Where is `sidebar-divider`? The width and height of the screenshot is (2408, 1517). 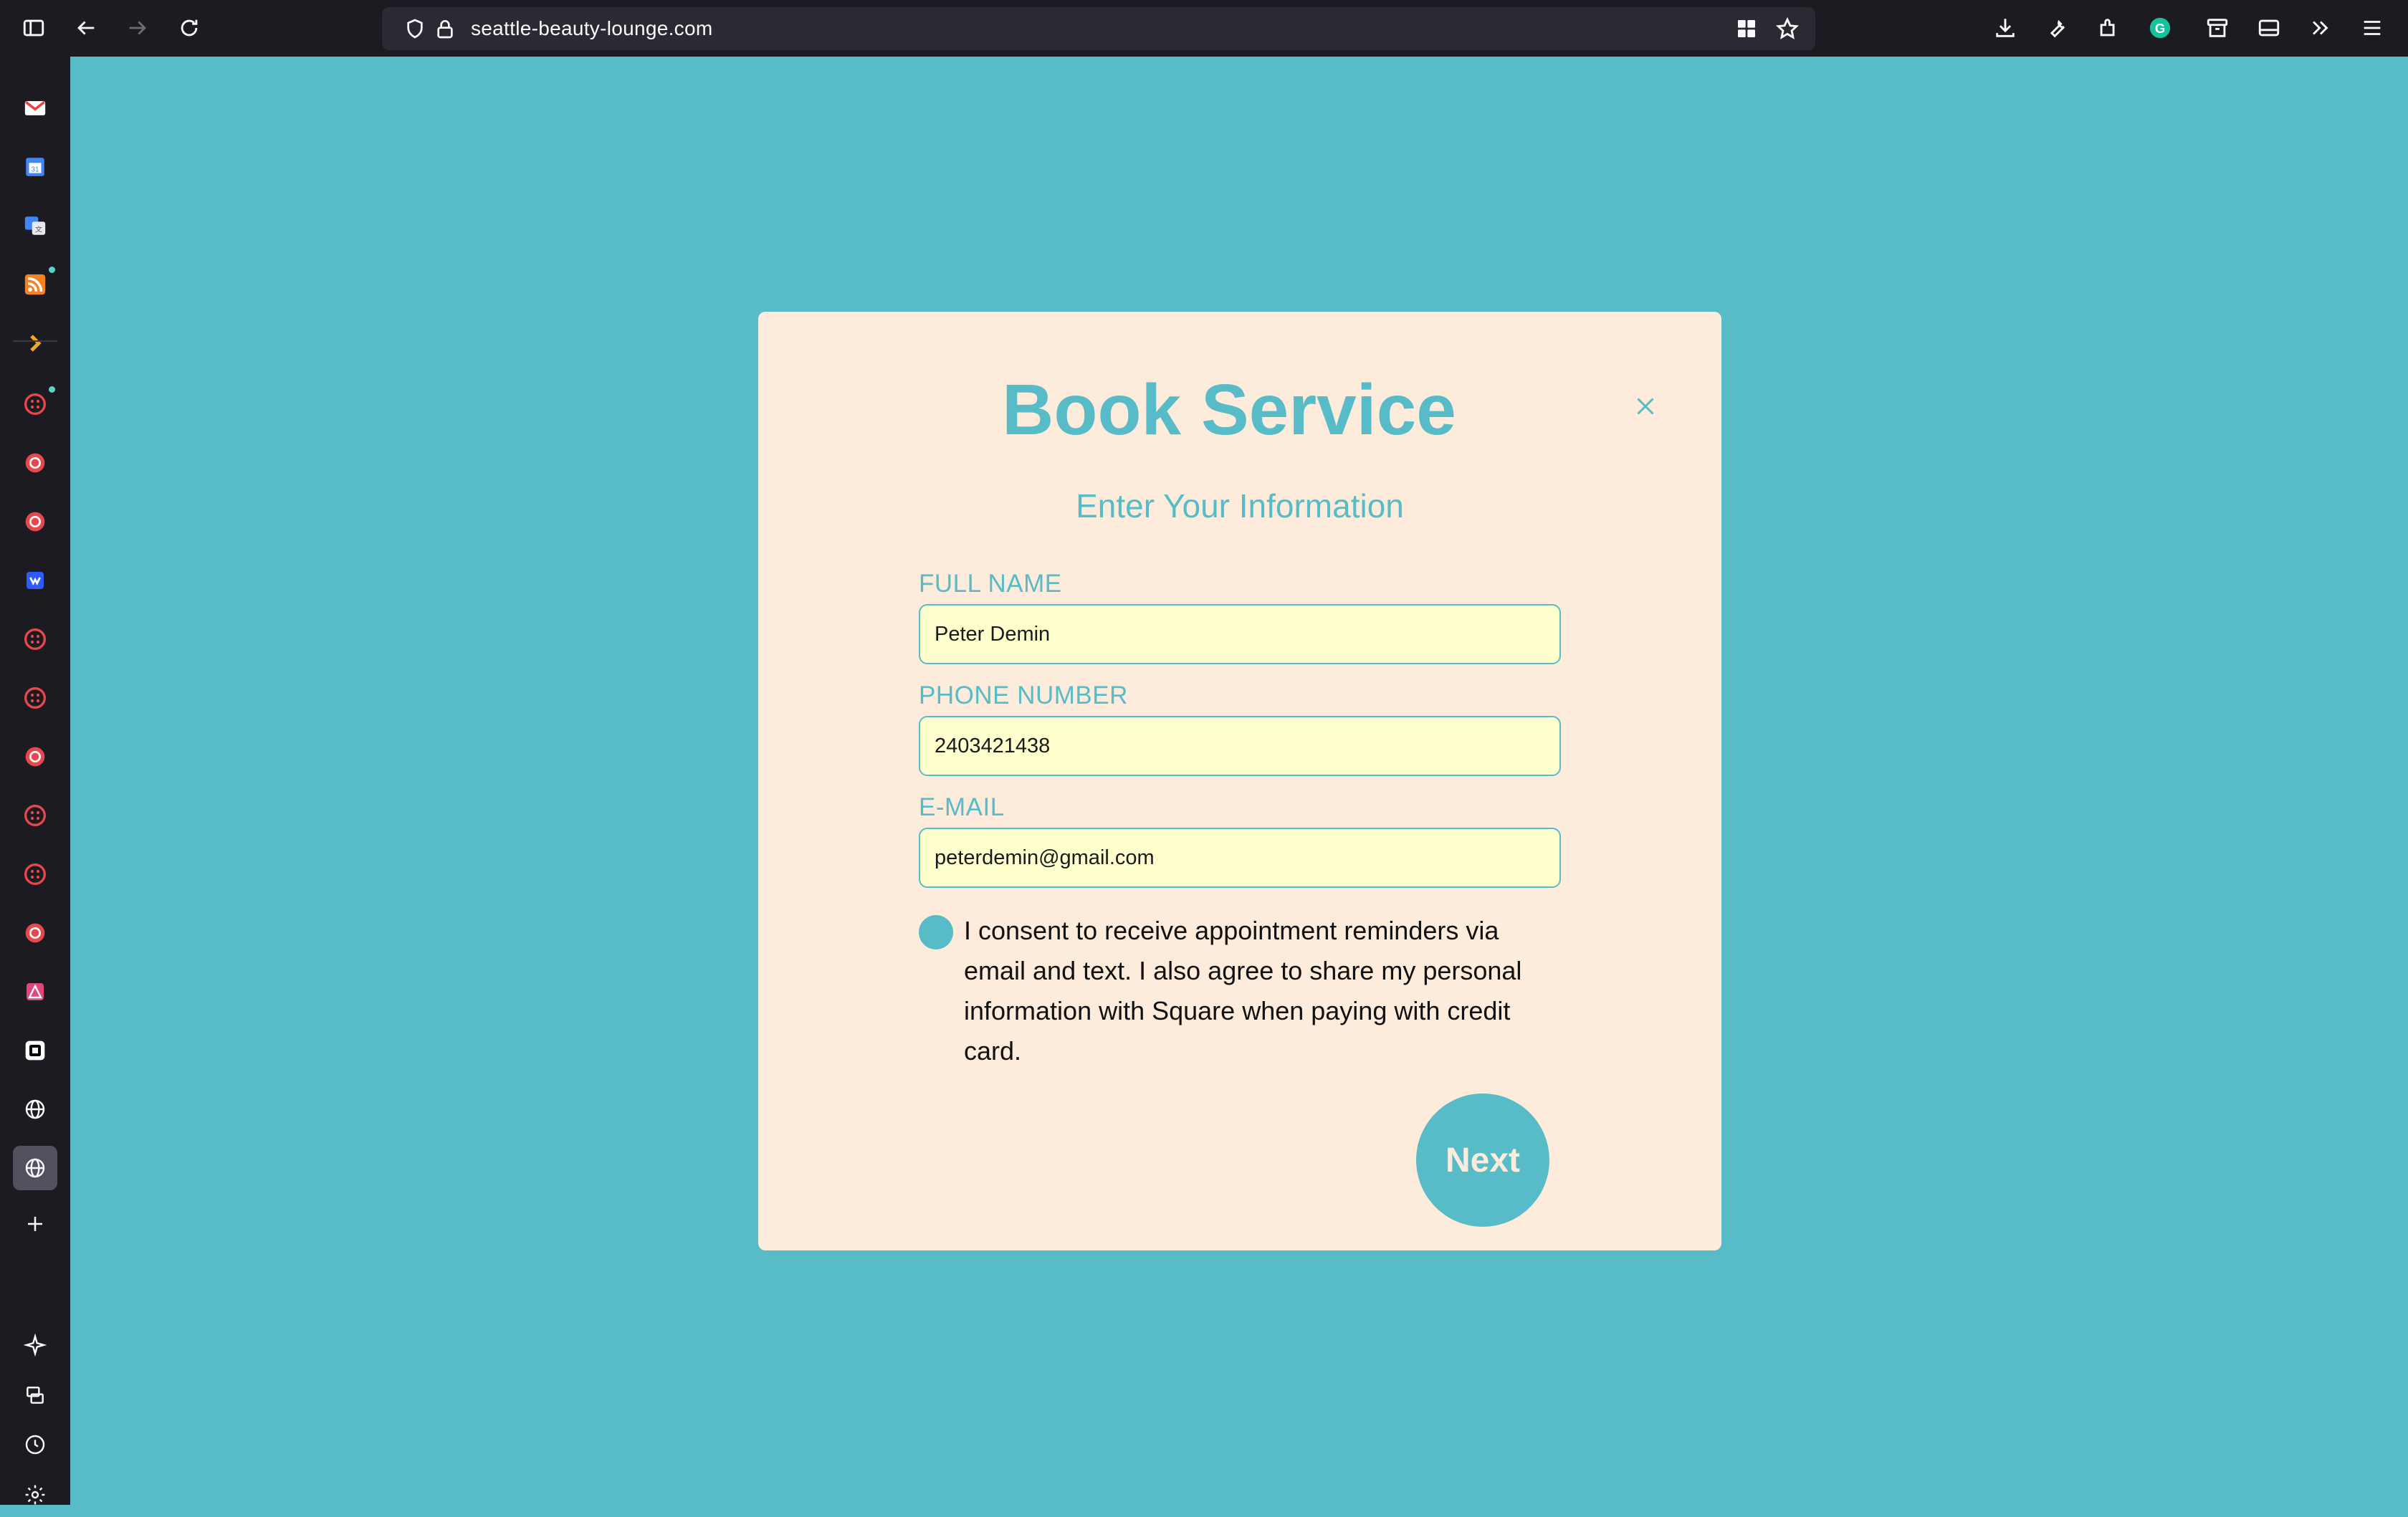 sidebar-divider is located at coordinates (35, 341).